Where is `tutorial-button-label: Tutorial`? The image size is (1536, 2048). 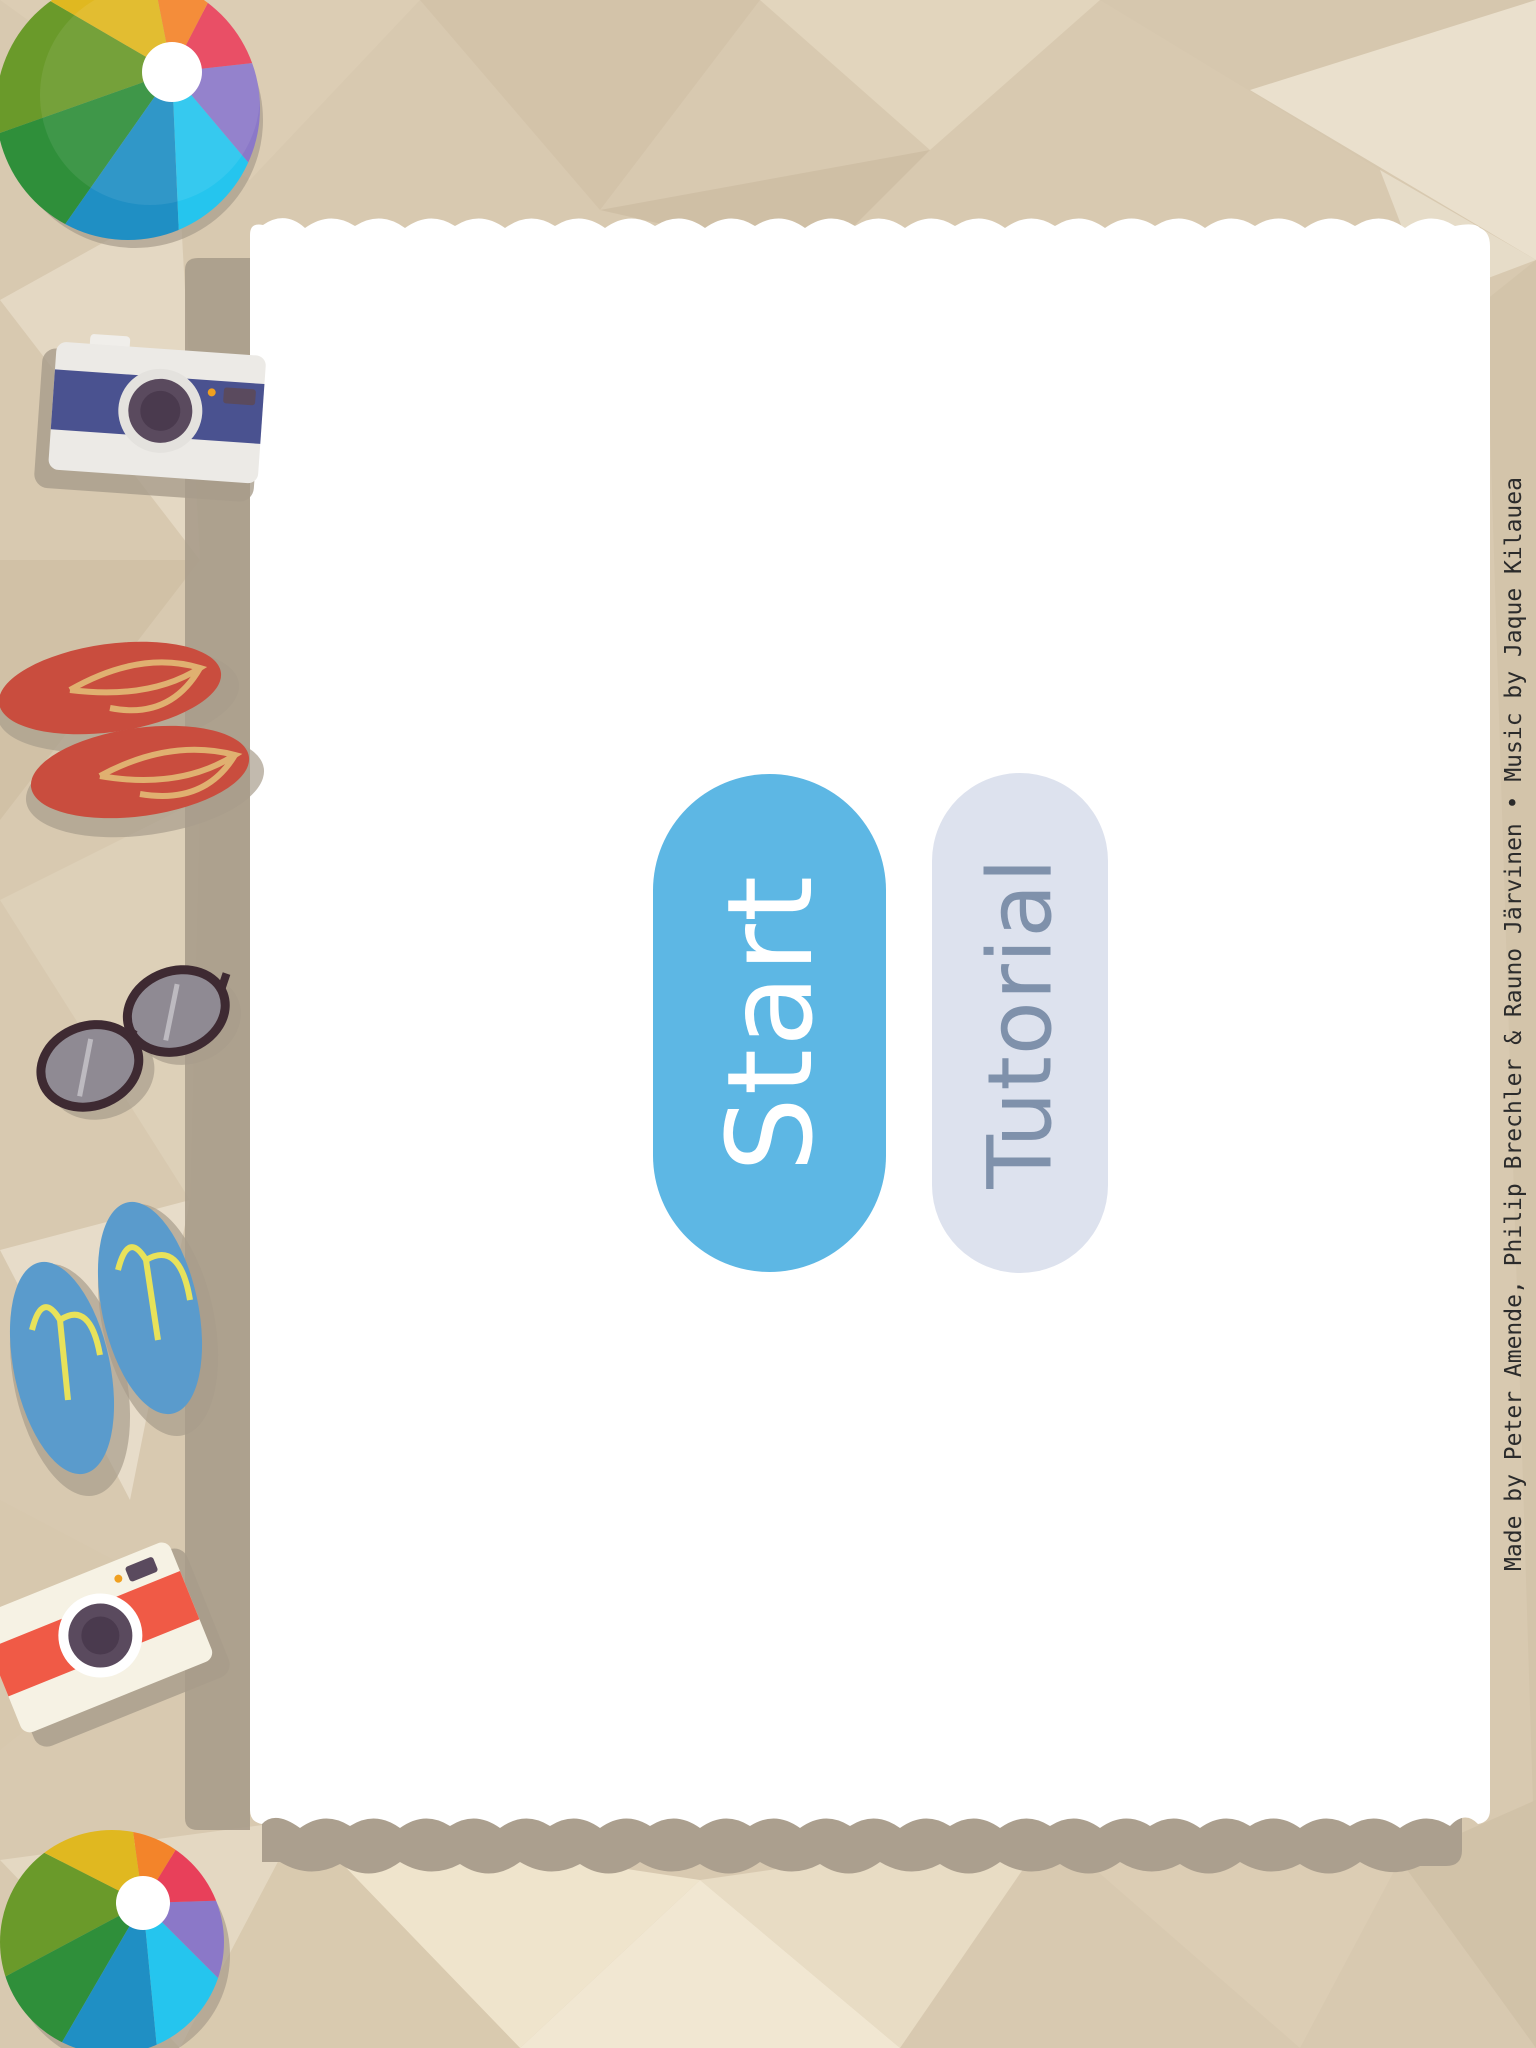
tutorial-button-label: Tutorial is located at coordinates (1020, 1023).